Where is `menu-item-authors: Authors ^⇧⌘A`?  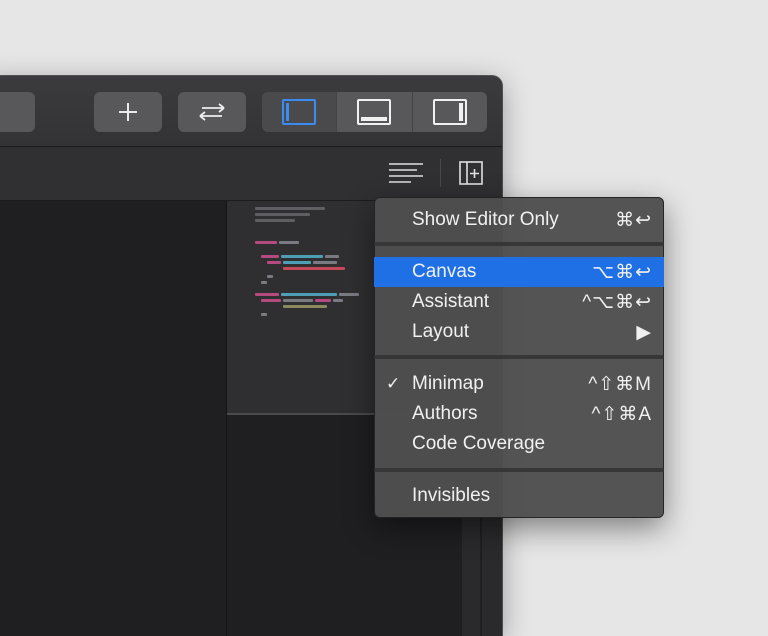 menu-item-authors: Authors ^⇧⌘A is located at coordinates (519, 414).